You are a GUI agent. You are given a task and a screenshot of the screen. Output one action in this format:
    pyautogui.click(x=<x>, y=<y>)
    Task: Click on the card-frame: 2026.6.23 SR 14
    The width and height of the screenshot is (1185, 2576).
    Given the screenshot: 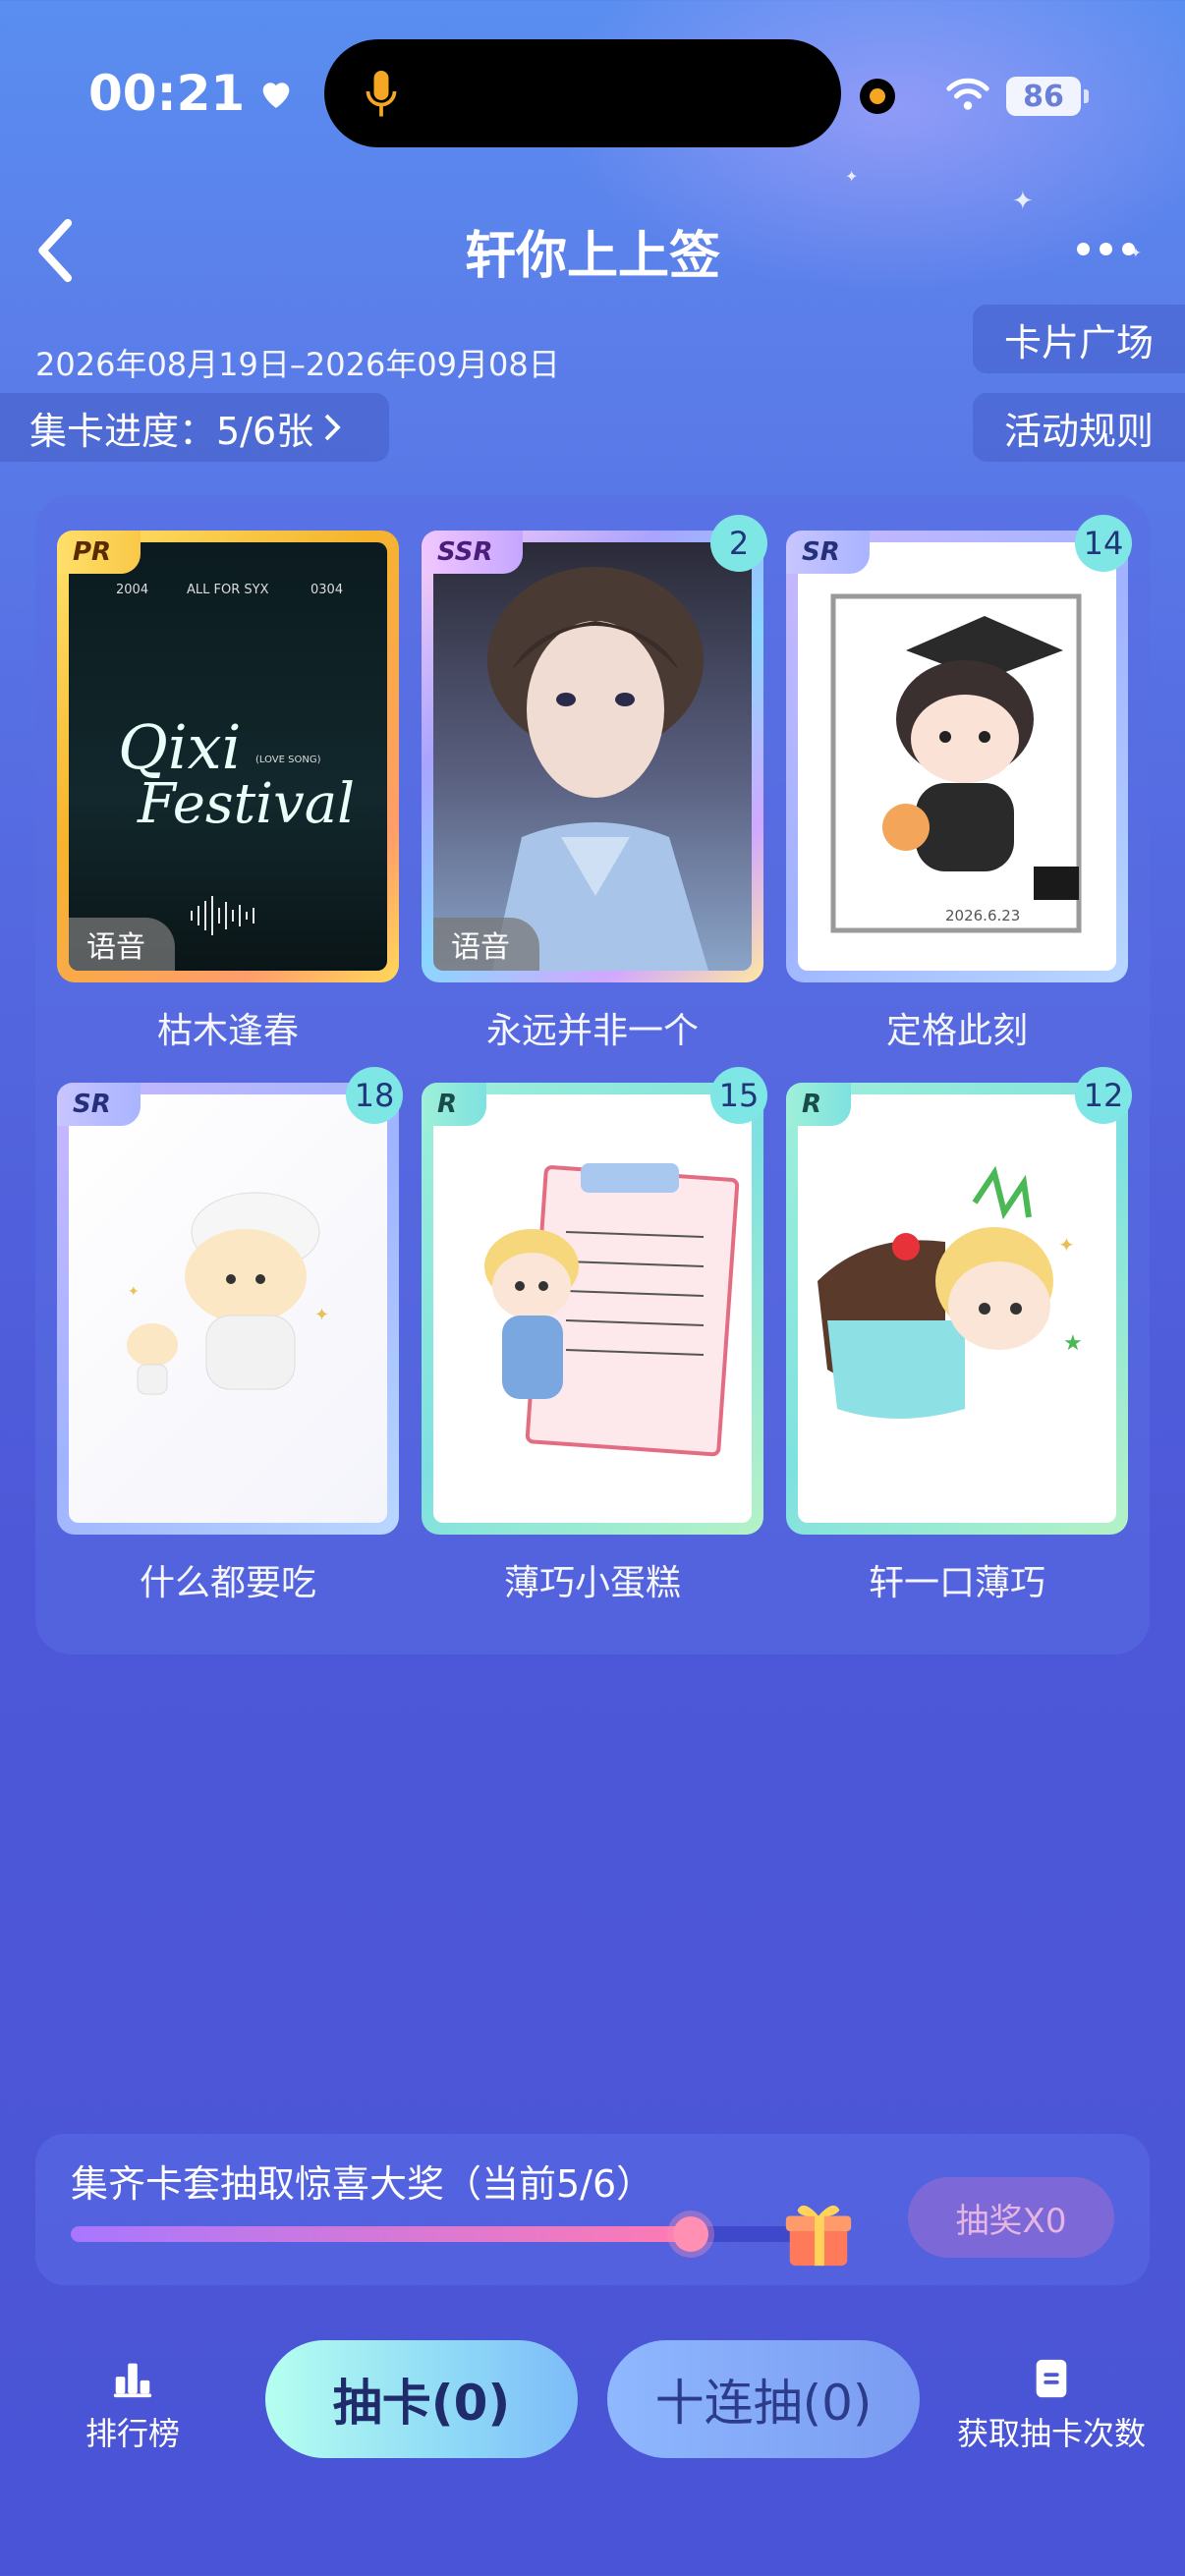 What is the action you would take?
    pyautogui.click(x=959, y=748)
    